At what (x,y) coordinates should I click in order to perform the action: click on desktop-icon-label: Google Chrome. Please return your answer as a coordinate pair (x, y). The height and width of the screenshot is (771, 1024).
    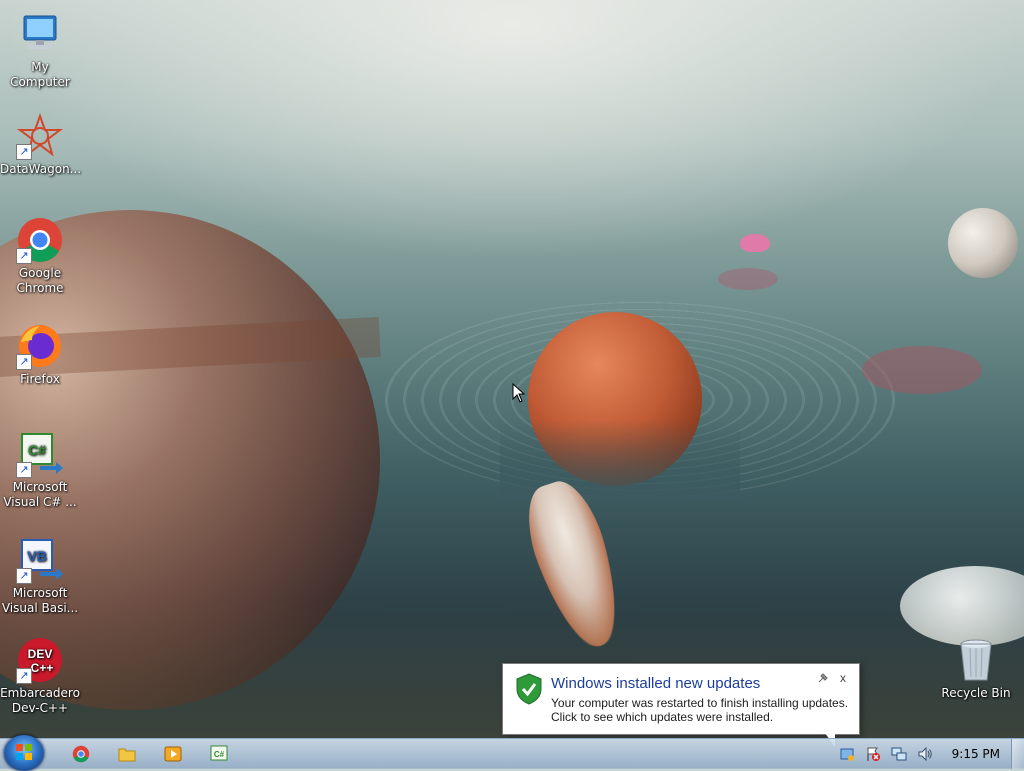
    Looking at the image, I should click on (40, 280).